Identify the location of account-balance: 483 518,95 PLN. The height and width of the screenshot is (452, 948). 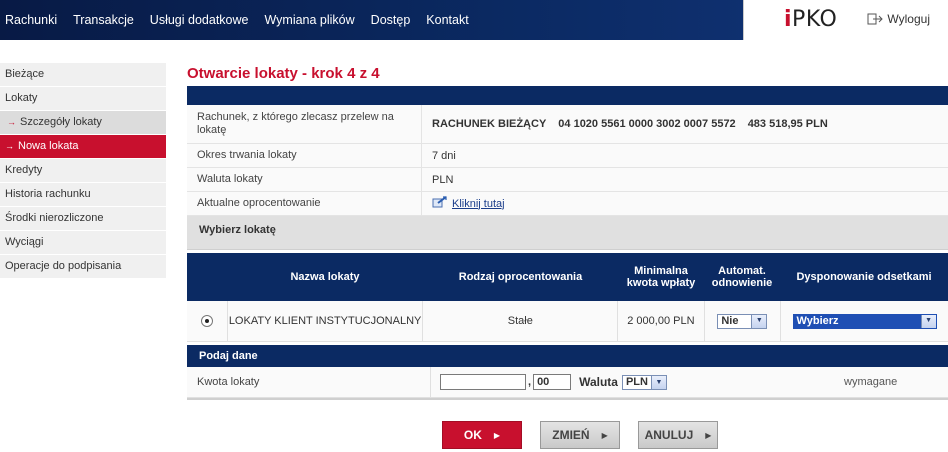
(787, 124).